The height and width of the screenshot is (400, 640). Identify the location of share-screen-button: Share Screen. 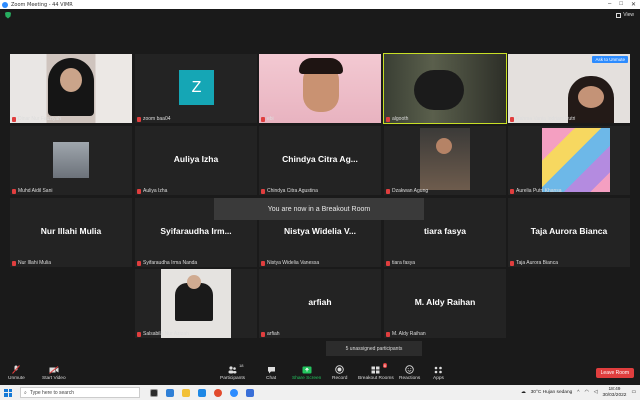
(306, 373).